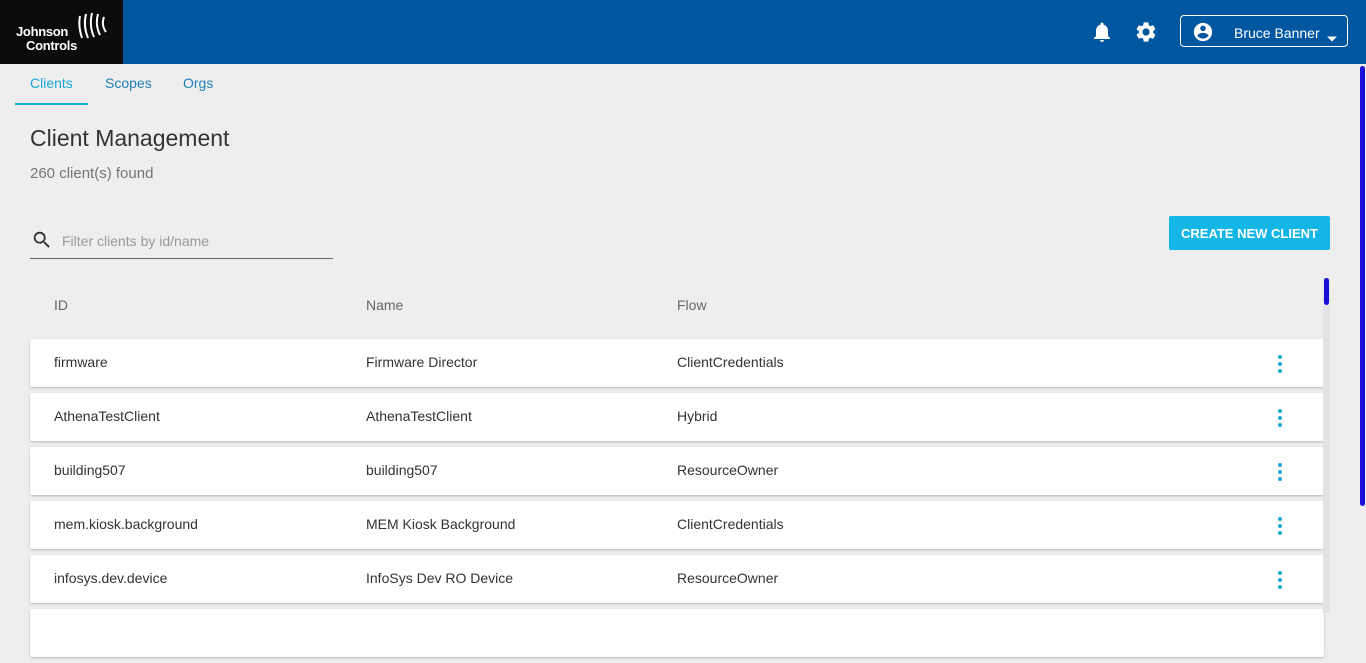 Image resolution: width=1366 pixels, height=663 pixels. What do you see at coordinates (90, 470) in the screenshot?
I see `client-id: building507` at bounding box center [90, 470].